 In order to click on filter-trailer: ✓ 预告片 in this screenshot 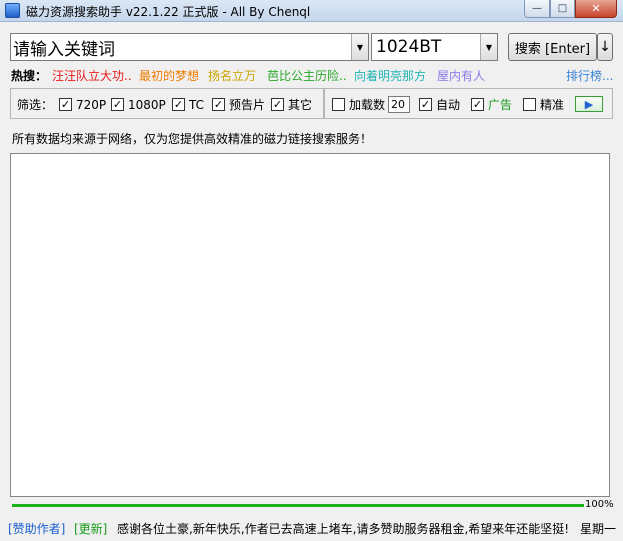, I will do `click(238, 104)`.